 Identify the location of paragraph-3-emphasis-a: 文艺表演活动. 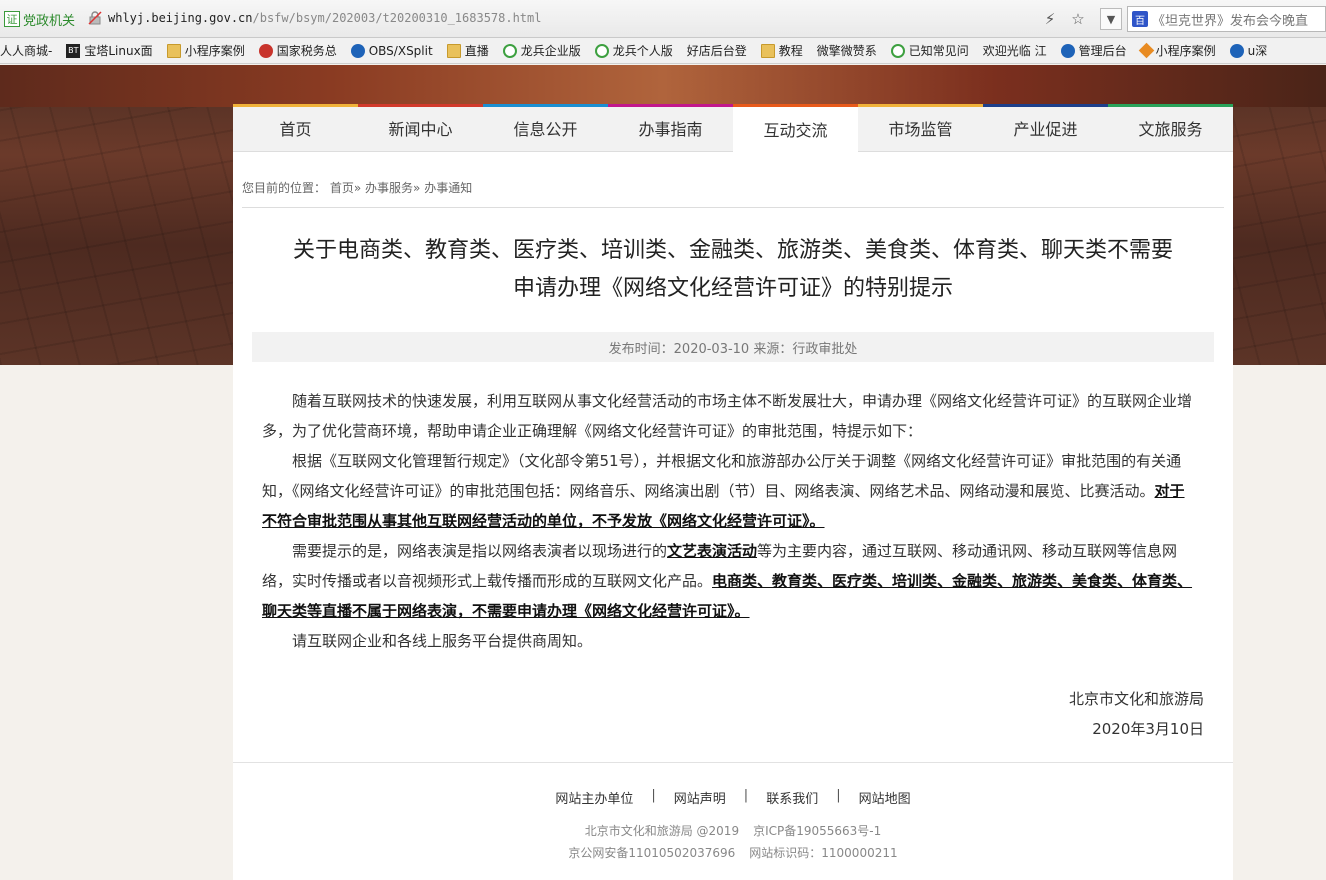
(712, 551).